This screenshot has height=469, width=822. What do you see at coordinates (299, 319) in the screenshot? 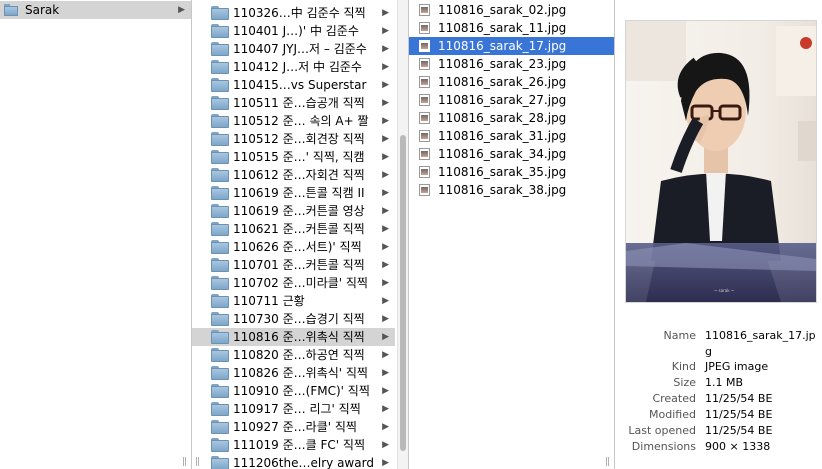
I see `folder-label: 110730 준…습경기 직찍` at bounding box center [299, 319].